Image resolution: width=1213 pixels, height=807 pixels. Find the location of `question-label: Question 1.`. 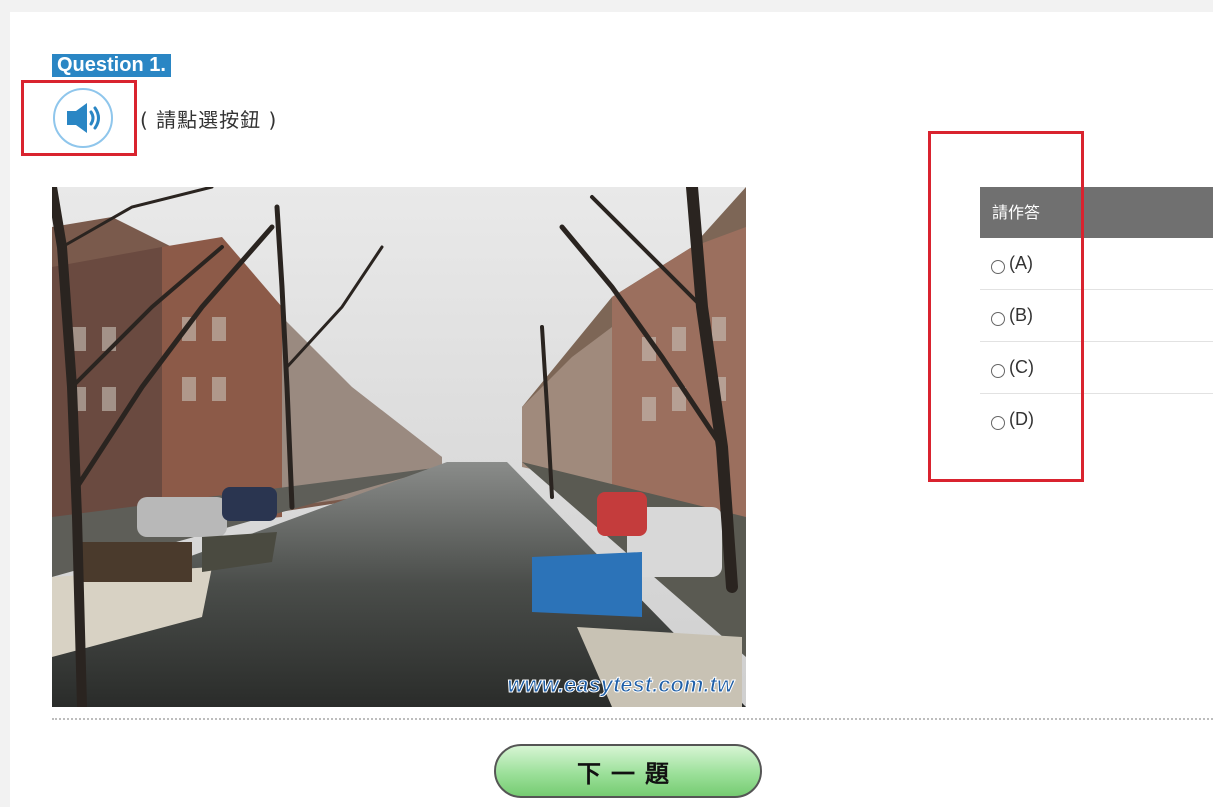

question-label: Question 1. is located at coordinates (111, 65).